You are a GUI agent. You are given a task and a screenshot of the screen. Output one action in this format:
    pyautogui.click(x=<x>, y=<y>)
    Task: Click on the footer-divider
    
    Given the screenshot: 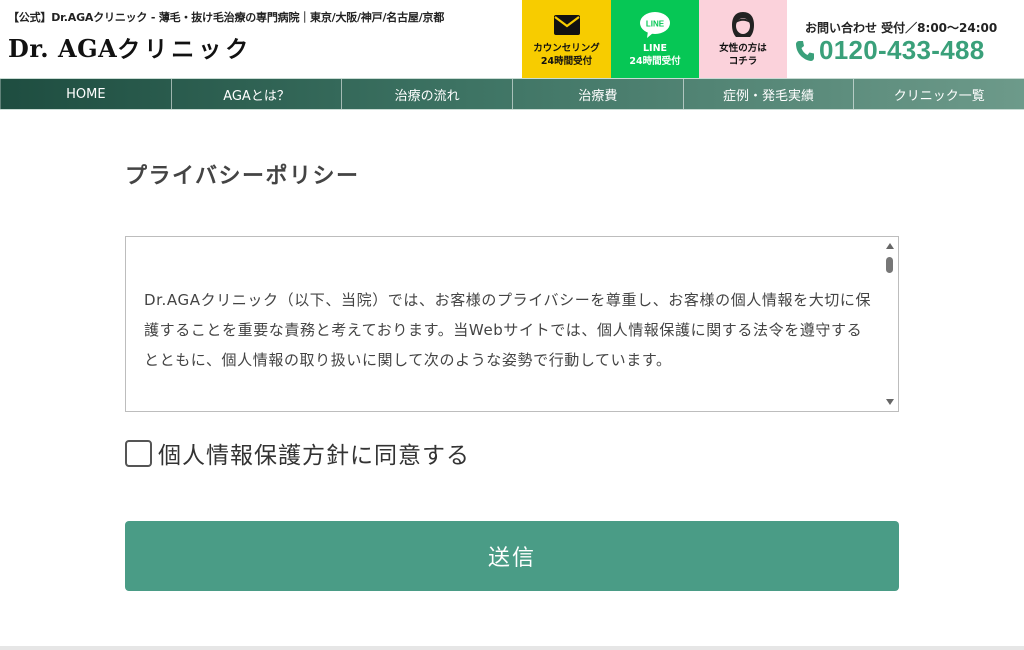 What is the action you would take?
    pyautogui.click(x=512, y=648)
    